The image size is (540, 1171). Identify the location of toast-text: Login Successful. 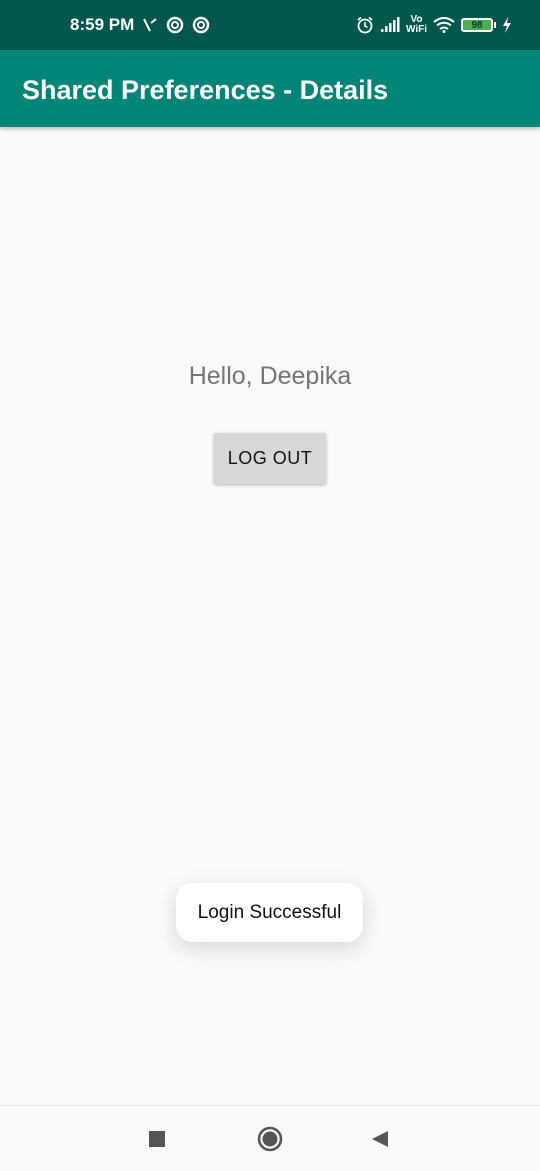
(269, 912).